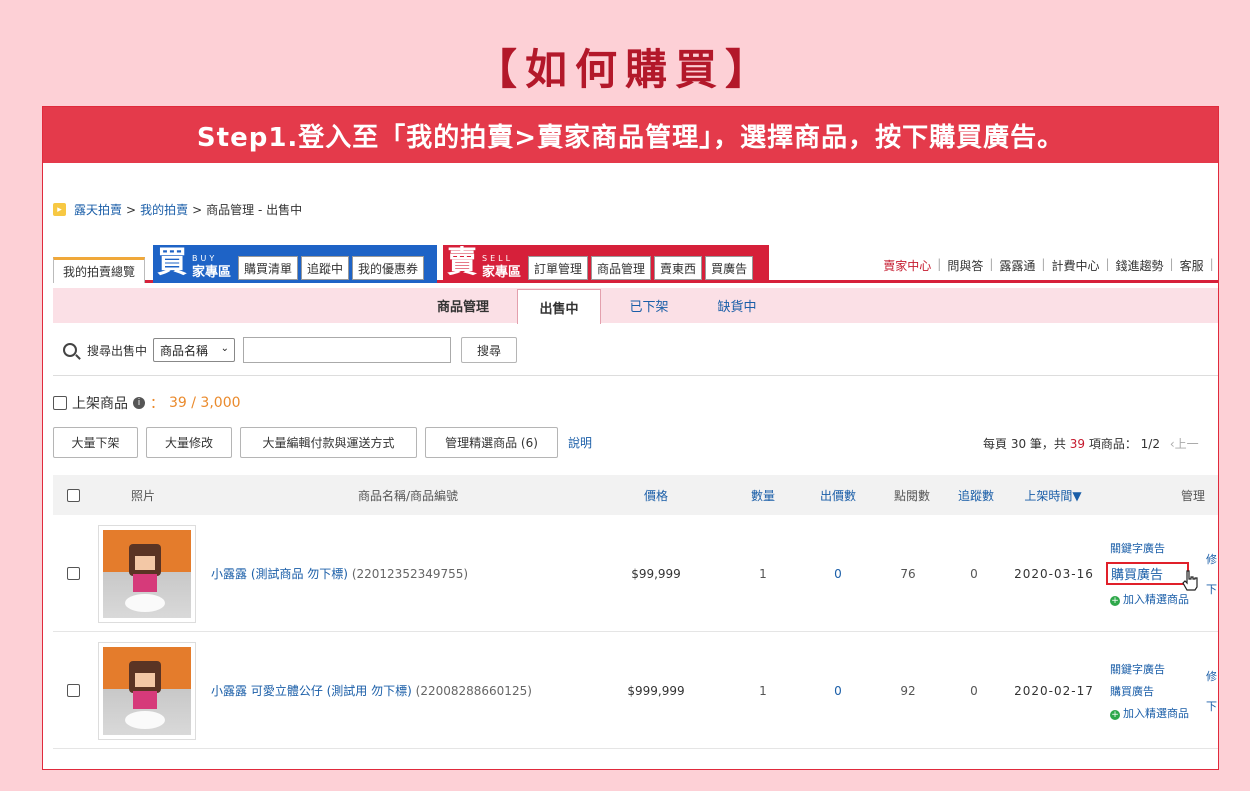  What do you see at coordinates (558, 268) in the screenshot?
I see `tab-orders: 訂單管理` at bounding box center [558, 268].